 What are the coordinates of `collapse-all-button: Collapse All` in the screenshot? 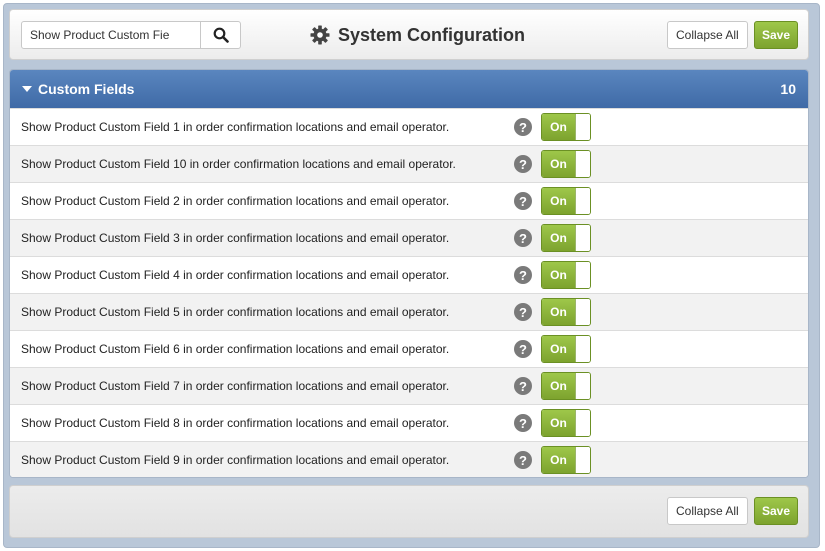 It's located at (707, 35).